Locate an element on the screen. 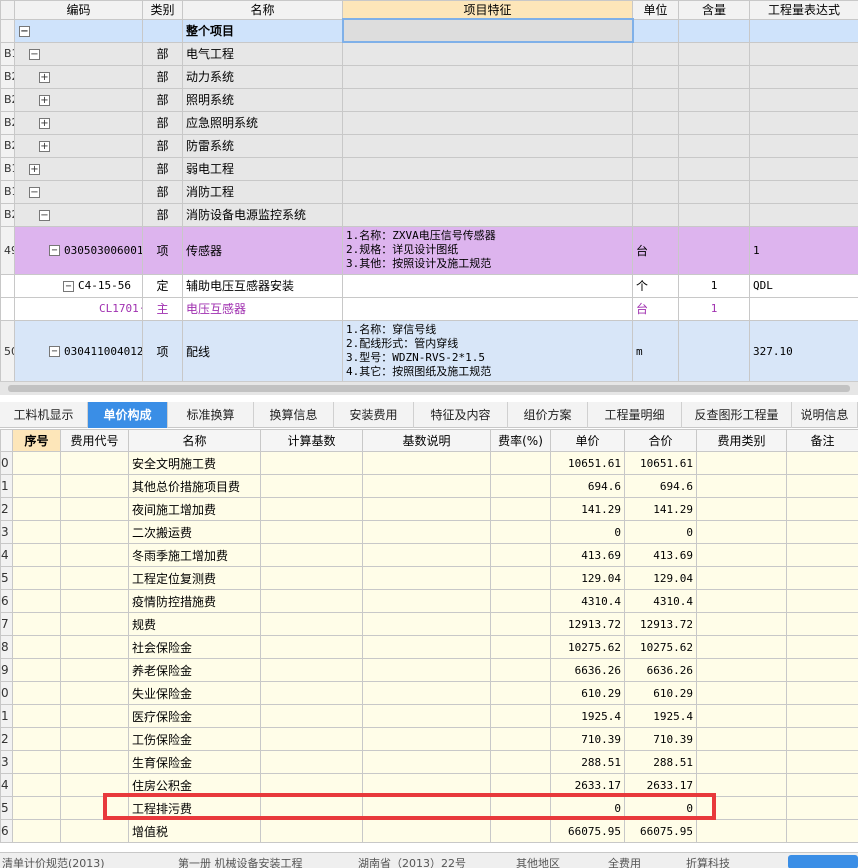 This screenshot has width=858, height=868. unit-price-cell: 0 is located at coordinates (587, 532).